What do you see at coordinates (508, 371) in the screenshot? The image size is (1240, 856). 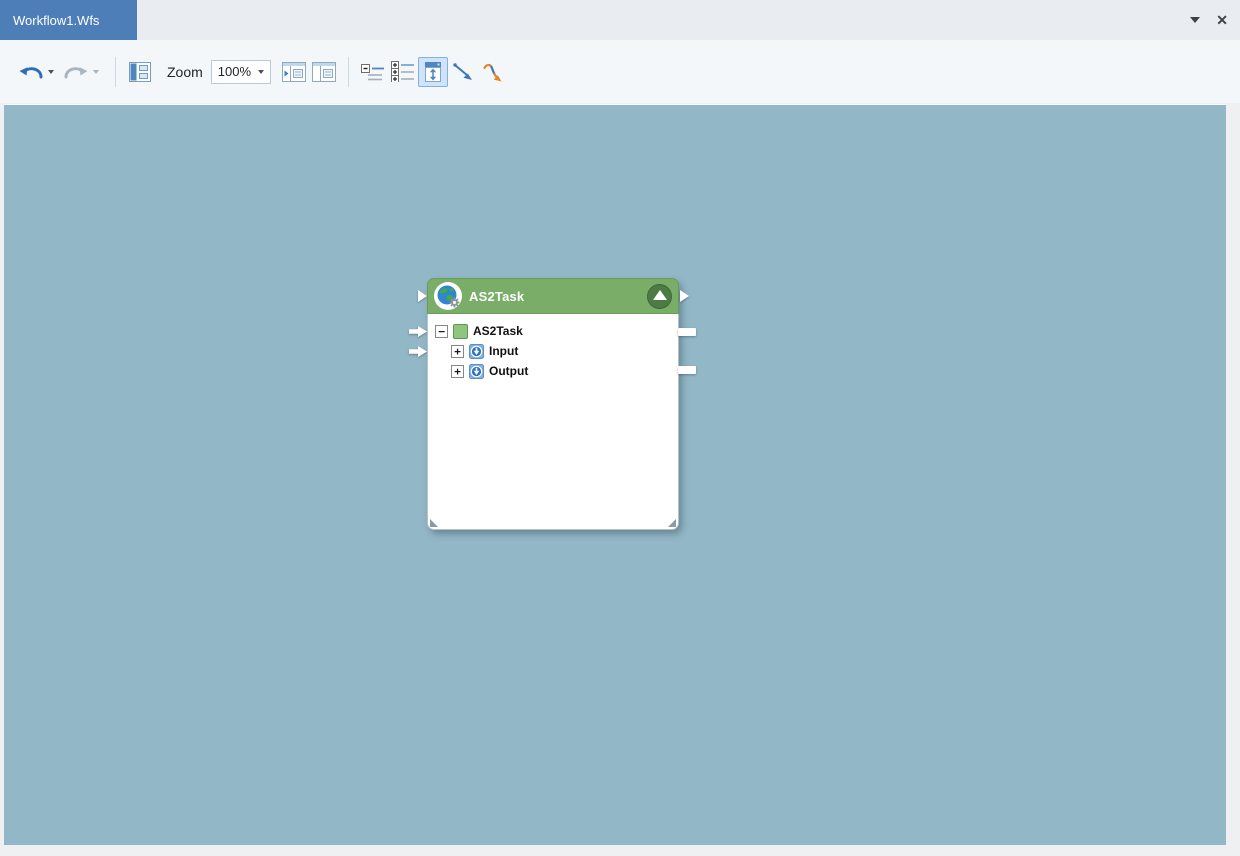 I see `tree-label: Output` at bounding box center [508, 371].